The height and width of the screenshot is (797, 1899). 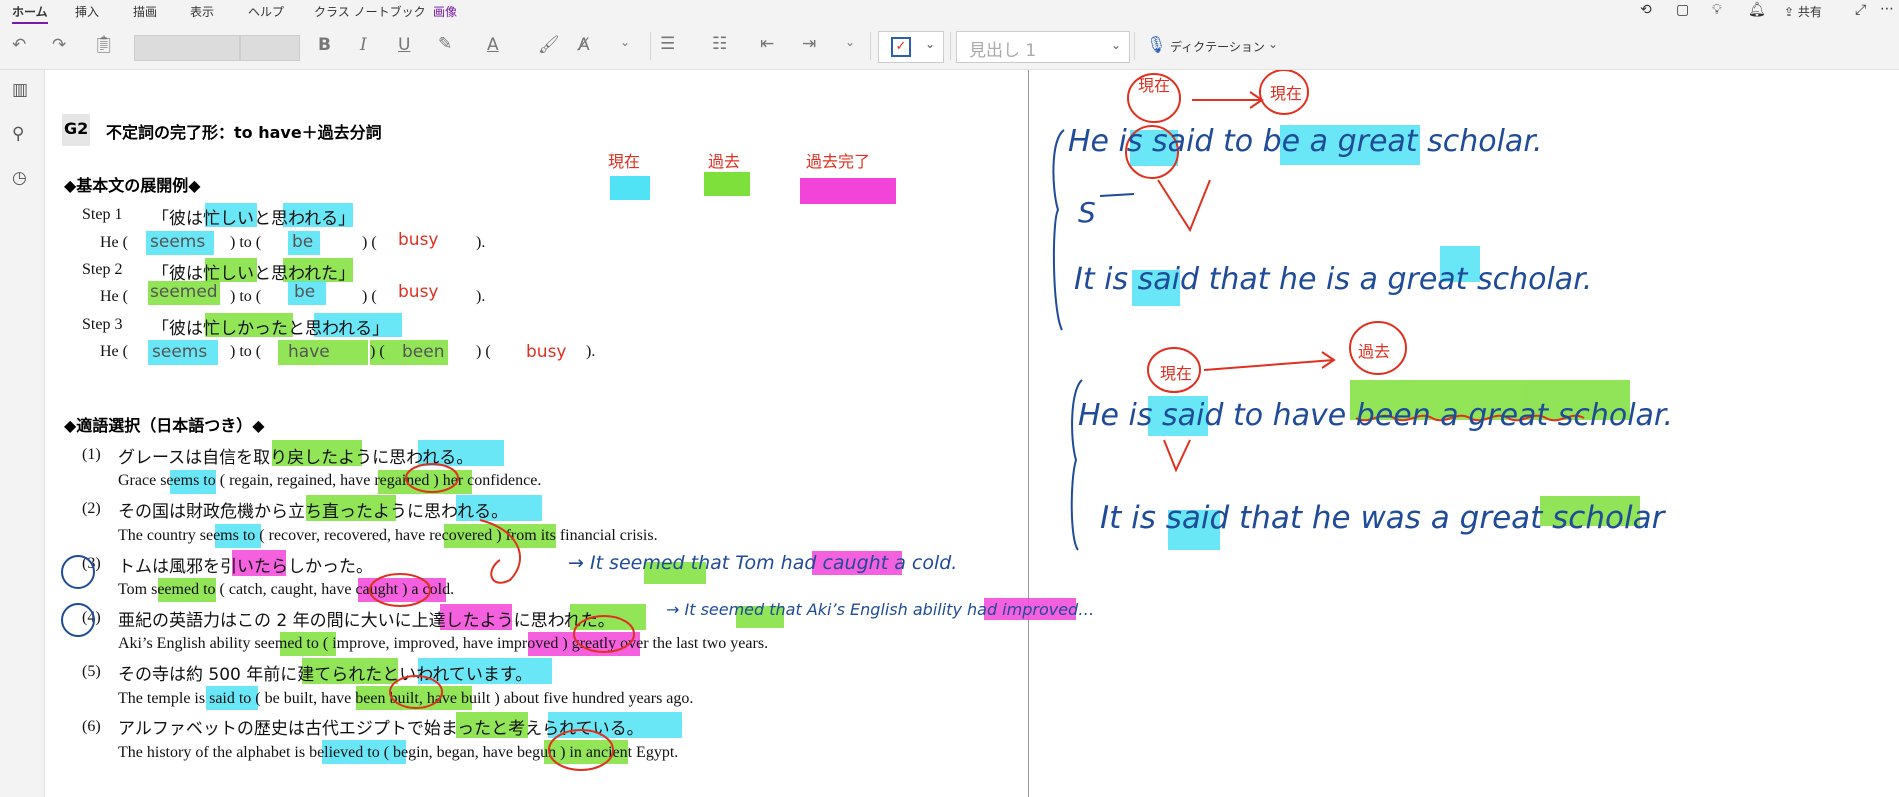 What do you see at coordinates (180, 352) in the screenshot?
I see `step3-answer-a: seems` at bounding box center [180, 352].